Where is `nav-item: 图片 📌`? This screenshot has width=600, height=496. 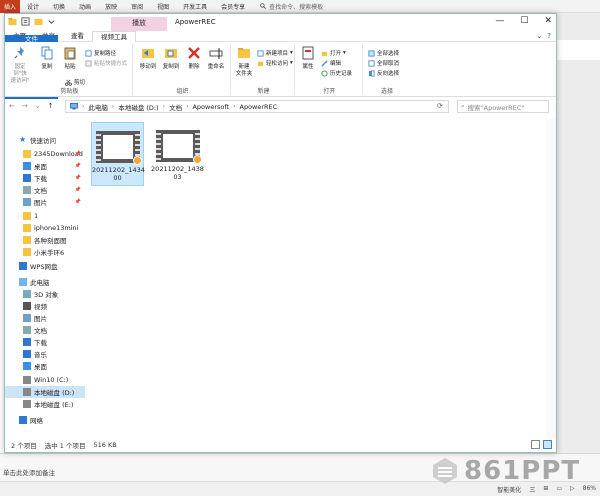 nav-item: 图片 📌 is located at coordinates (45, 202).